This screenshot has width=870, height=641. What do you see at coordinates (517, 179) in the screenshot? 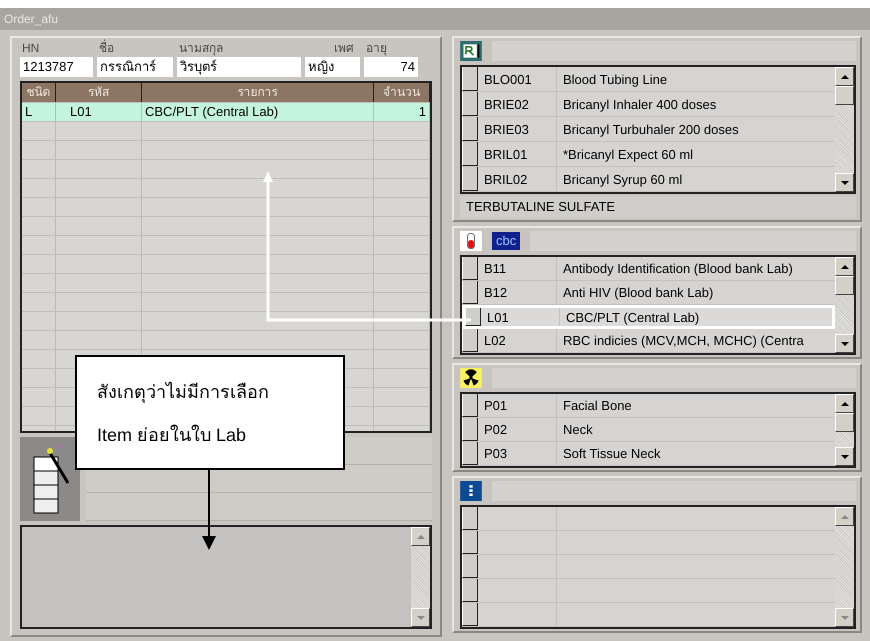
I see `item-code: BRIL02` at bounding box center [517, 179].